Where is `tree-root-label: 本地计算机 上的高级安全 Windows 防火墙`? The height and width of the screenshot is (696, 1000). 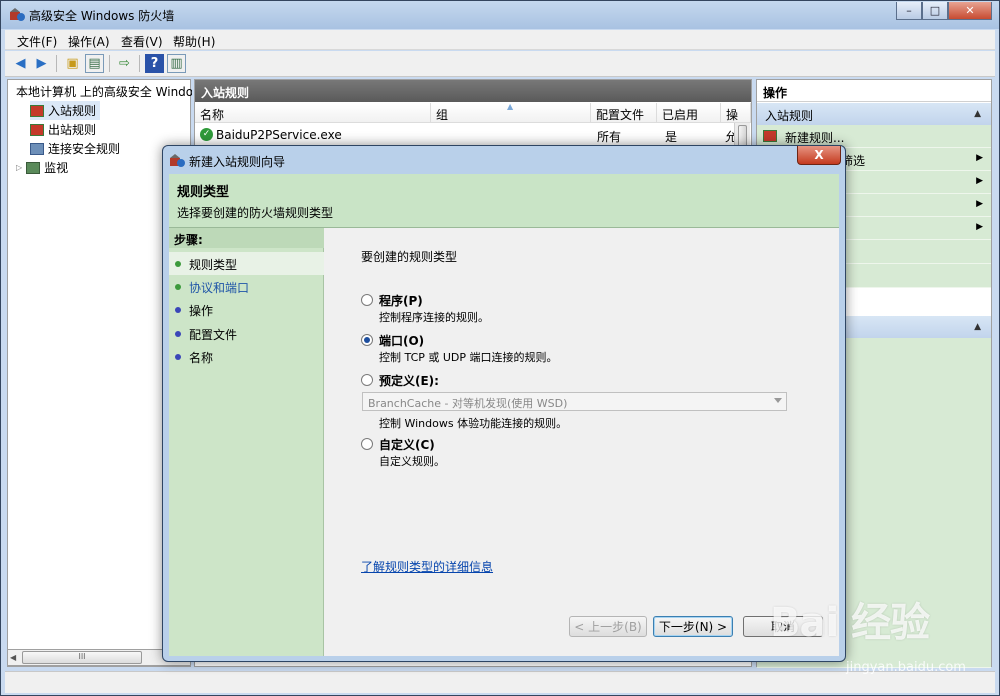 tree-root-label: 本地计算机 上的高级安全 Windows 防火墙 is located at coordinates (104, 92).